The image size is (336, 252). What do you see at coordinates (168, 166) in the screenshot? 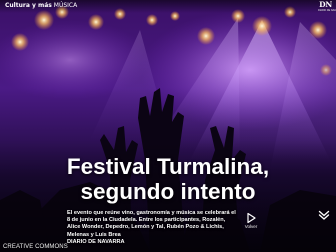
I see `headline-line-1: Festival Turmalina,` at bounding box center [168, 166].